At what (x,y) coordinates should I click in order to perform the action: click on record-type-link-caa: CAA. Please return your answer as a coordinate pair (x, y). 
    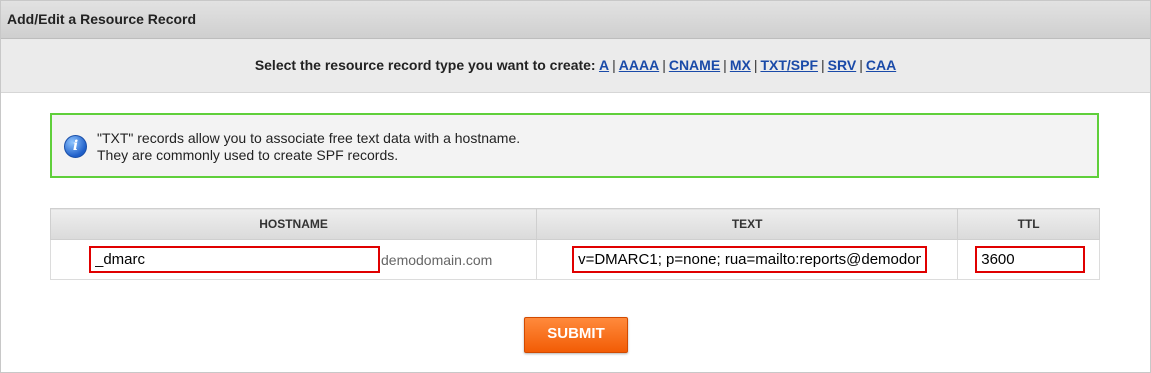
    Looking at the image, I should click on (881, 65).